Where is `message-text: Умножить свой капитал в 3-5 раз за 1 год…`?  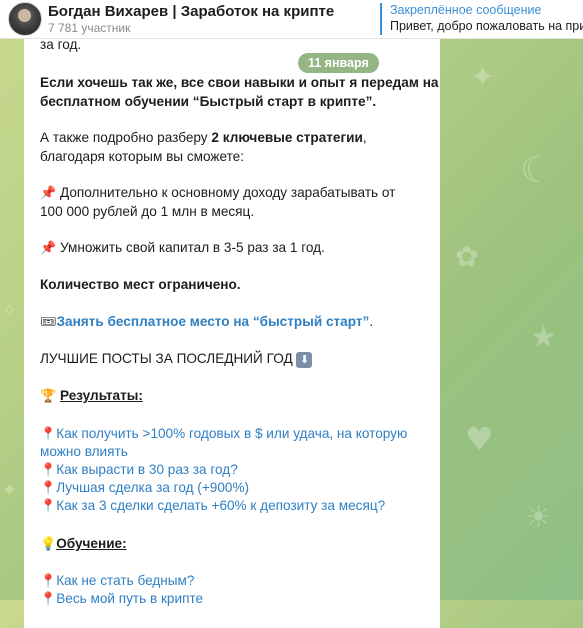
message-text: Умножить свой капитал в 3-5 раз за 1 год… is located at coordinates (190, 247).